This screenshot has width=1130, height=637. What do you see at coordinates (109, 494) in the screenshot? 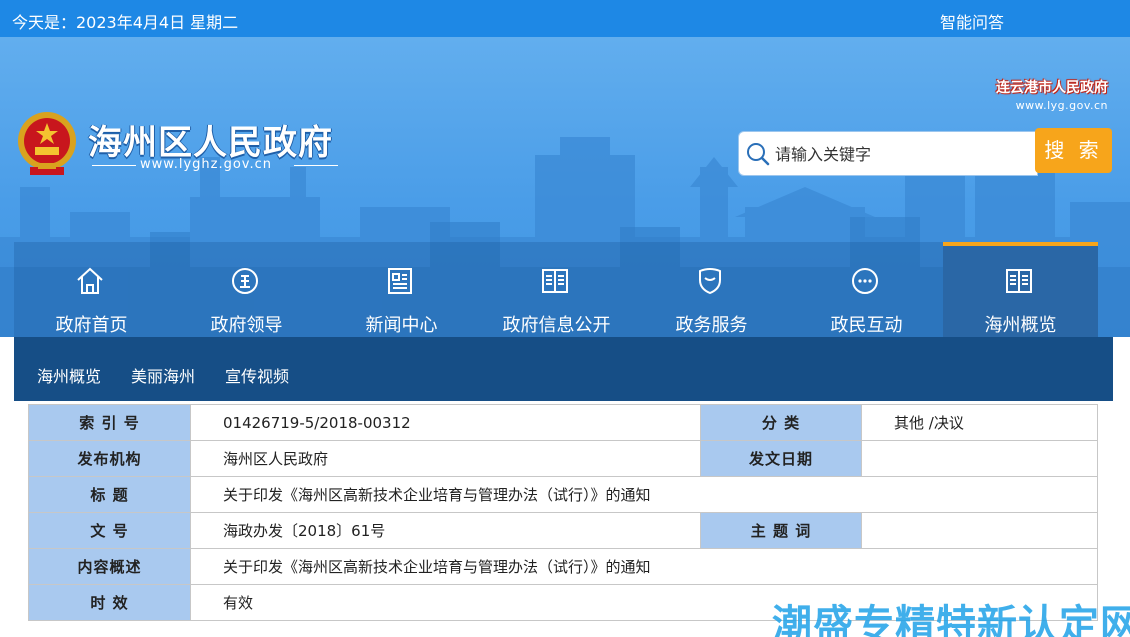
I see `title-label: 标 题` at bounding box center [109, 494].